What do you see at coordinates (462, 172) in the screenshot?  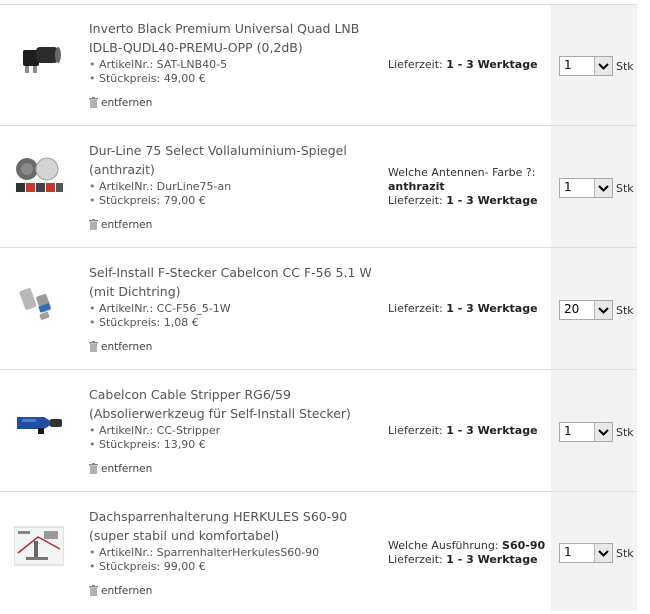 I see `option-label: Welche Antennen- Farbe ?:` at bounding box center [462, 172].